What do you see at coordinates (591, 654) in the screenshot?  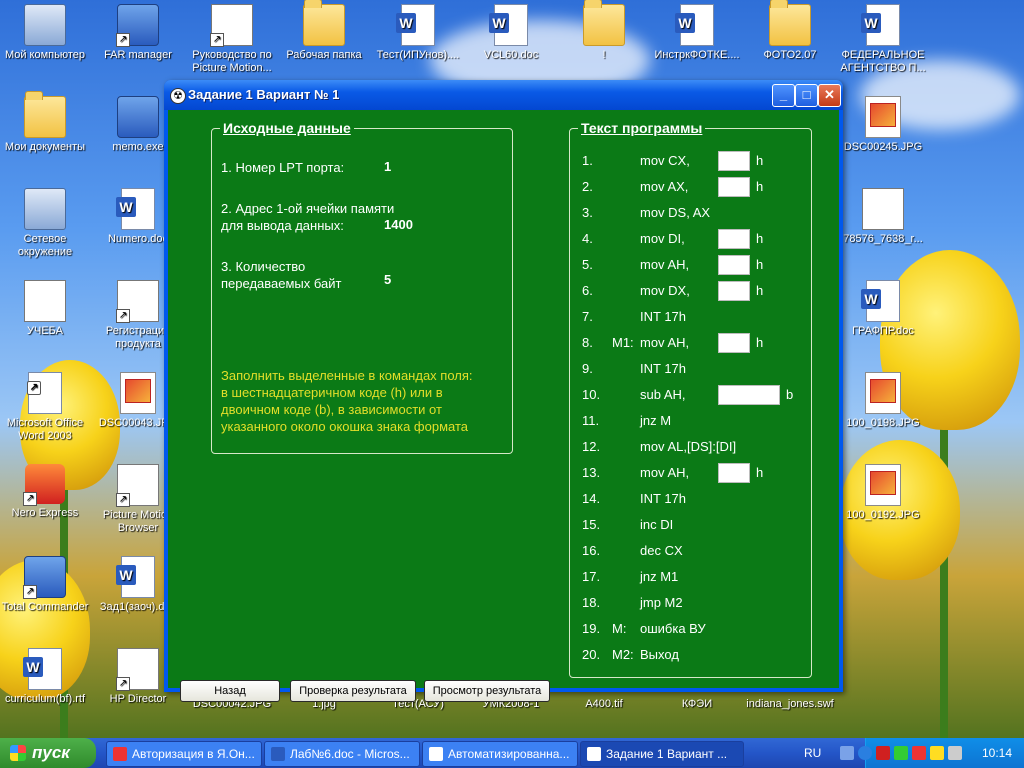 I see `row-number: 20.` at bounding box center [591, 654].